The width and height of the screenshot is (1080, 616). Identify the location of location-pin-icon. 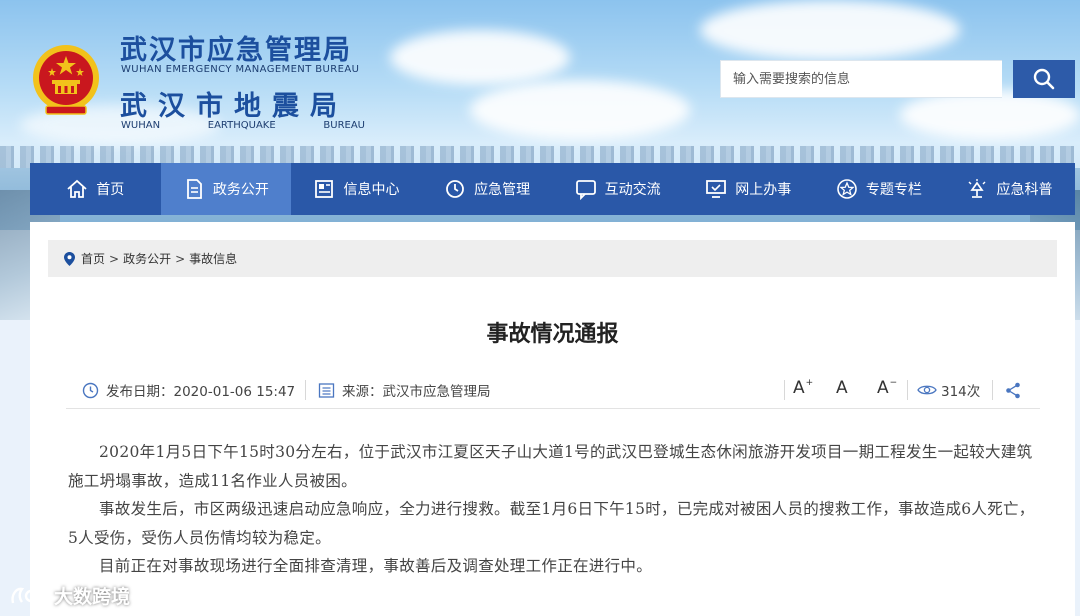
(69, 258).